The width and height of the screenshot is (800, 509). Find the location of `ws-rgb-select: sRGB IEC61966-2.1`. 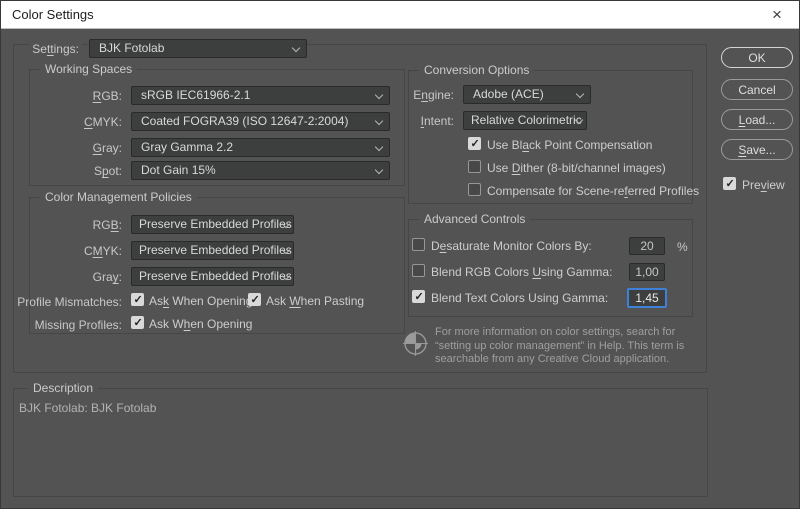

ws-rgb-select: sRGB IEC61966-2.1 is located at coordinates (260, 95).